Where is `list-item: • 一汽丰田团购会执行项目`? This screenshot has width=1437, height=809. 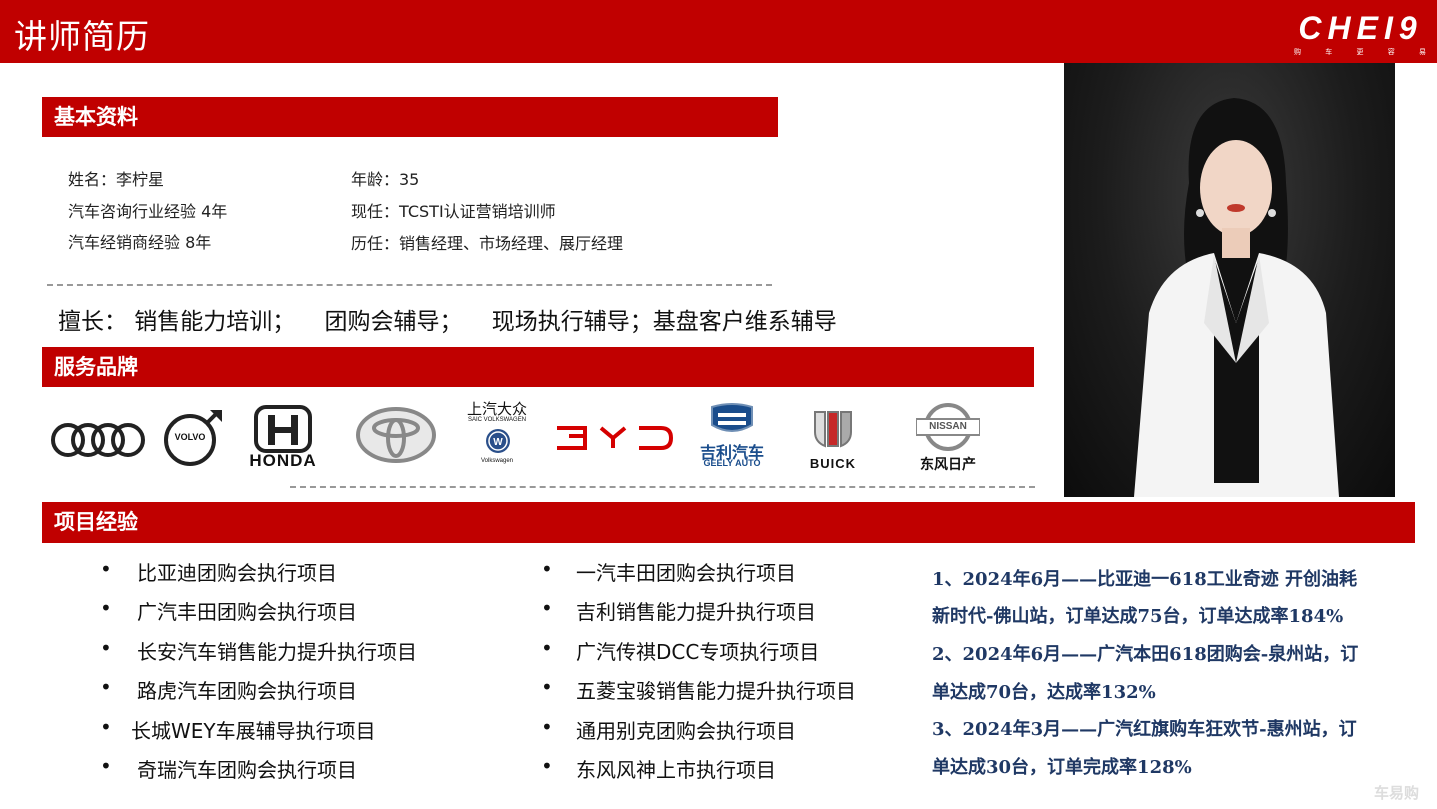
list-item: • 一汽丰田团购会执行项目 is located at coordinates (668, 571).